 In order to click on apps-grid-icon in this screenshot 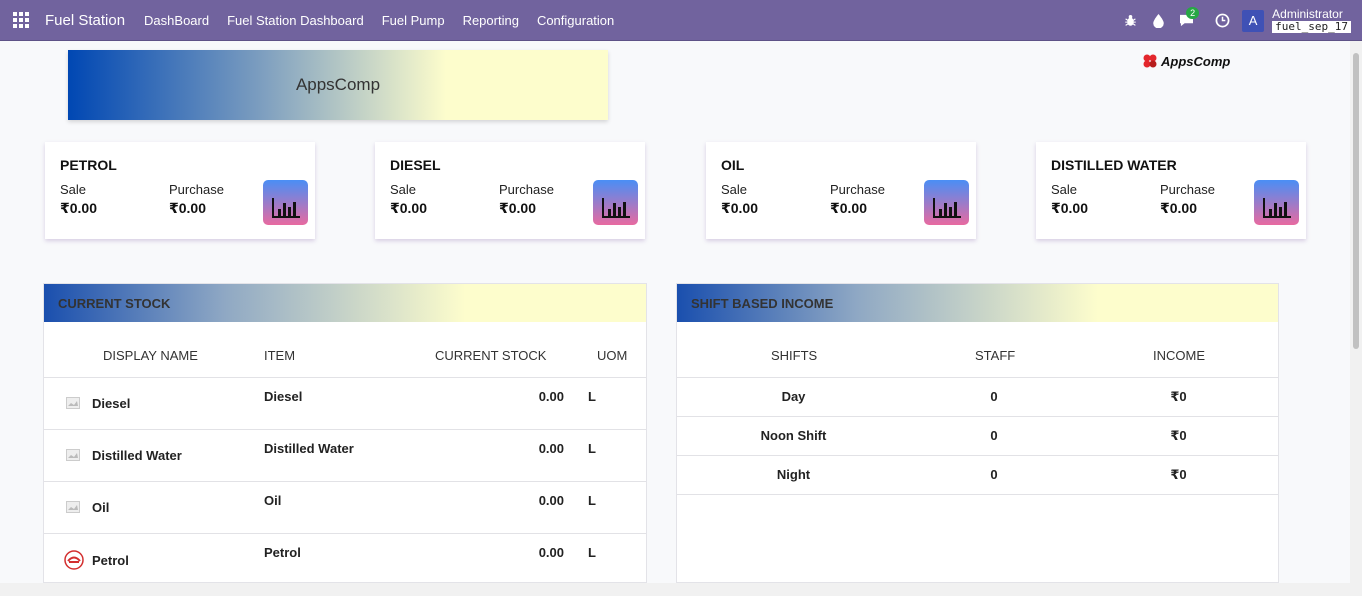, I will do `click(20, 20)`.